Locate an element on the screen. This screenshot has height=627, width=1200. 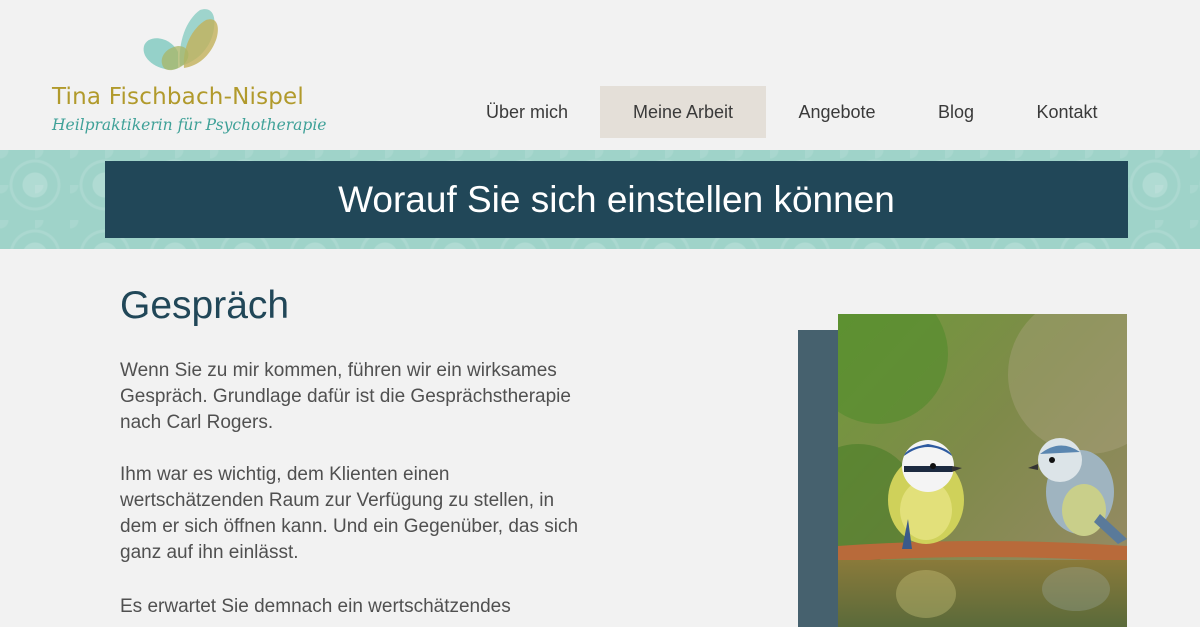
decorative-accent-block is located at coordinates (818, 478).